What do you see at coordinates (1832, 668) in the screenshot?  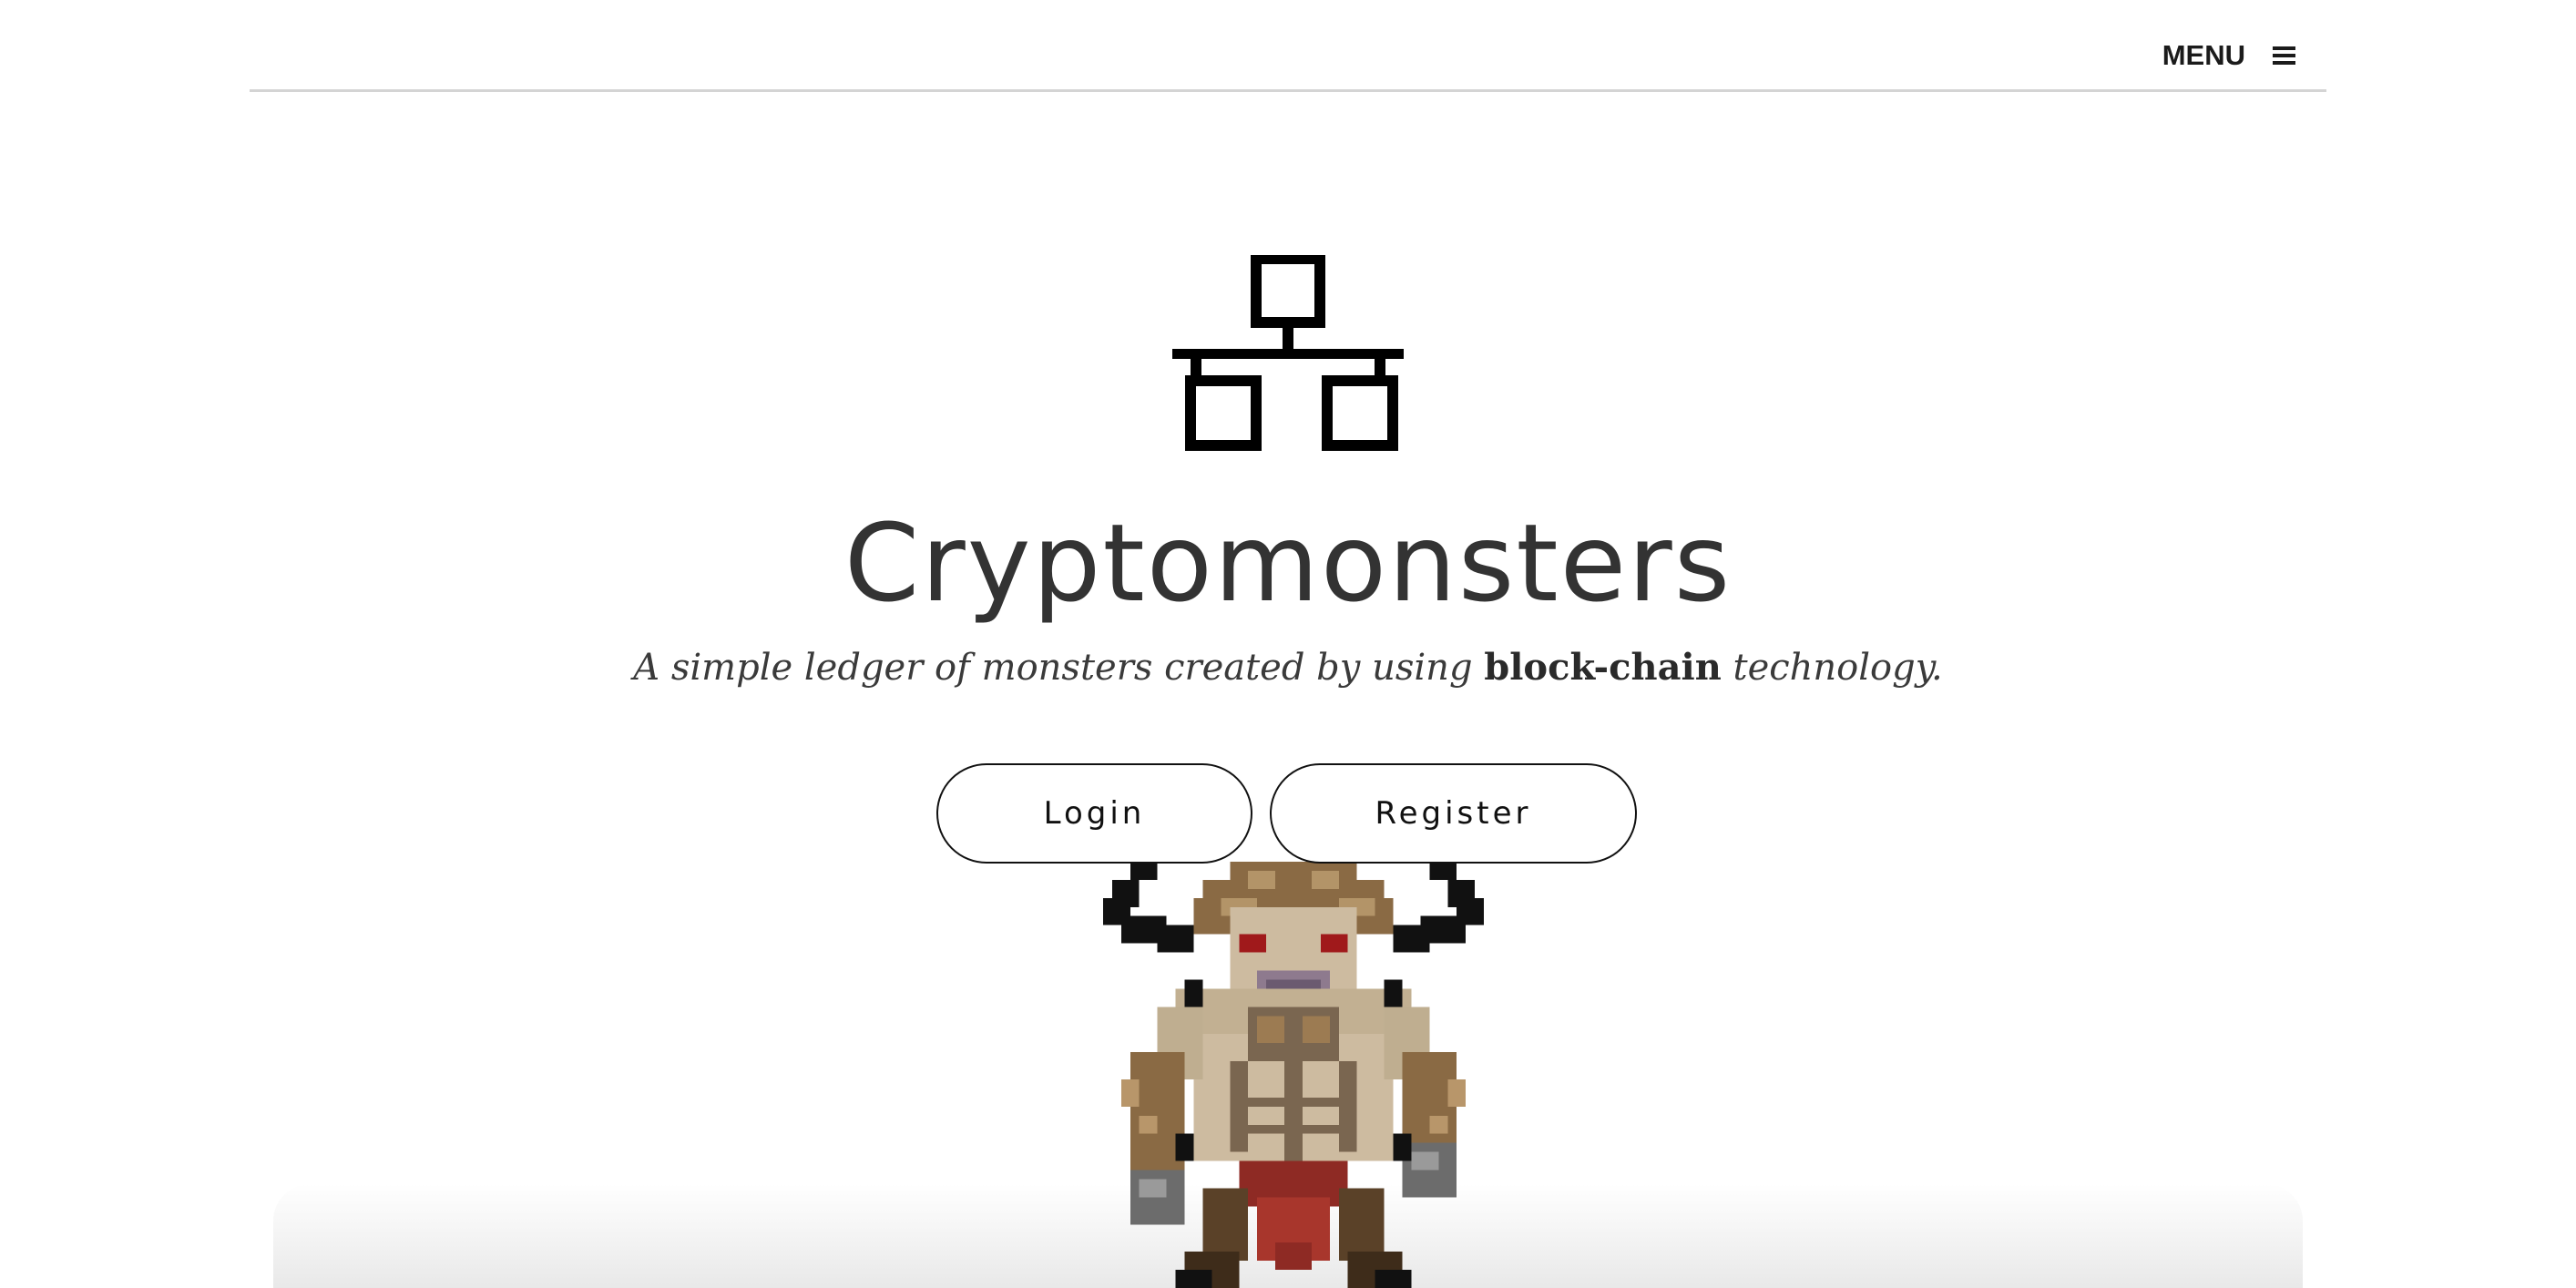 I see `tagline-text-after: technology.` at bounding box center [1832, 668].